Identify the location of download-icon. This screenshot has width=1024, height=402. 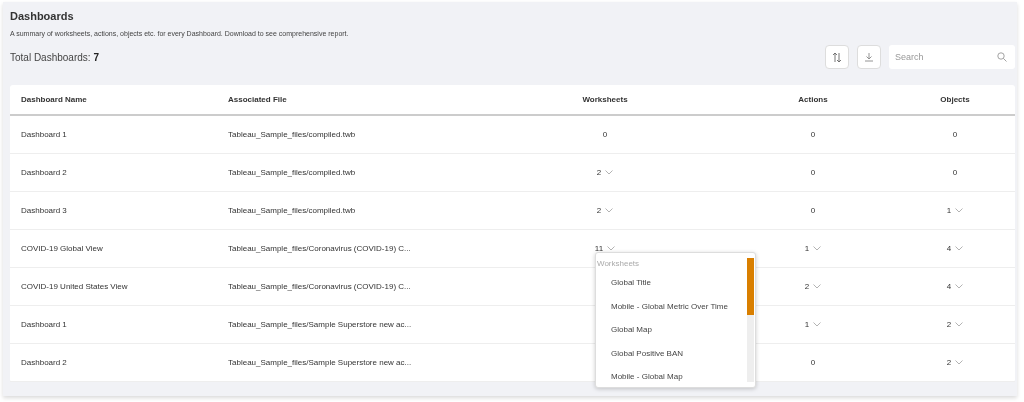
(869, 57).